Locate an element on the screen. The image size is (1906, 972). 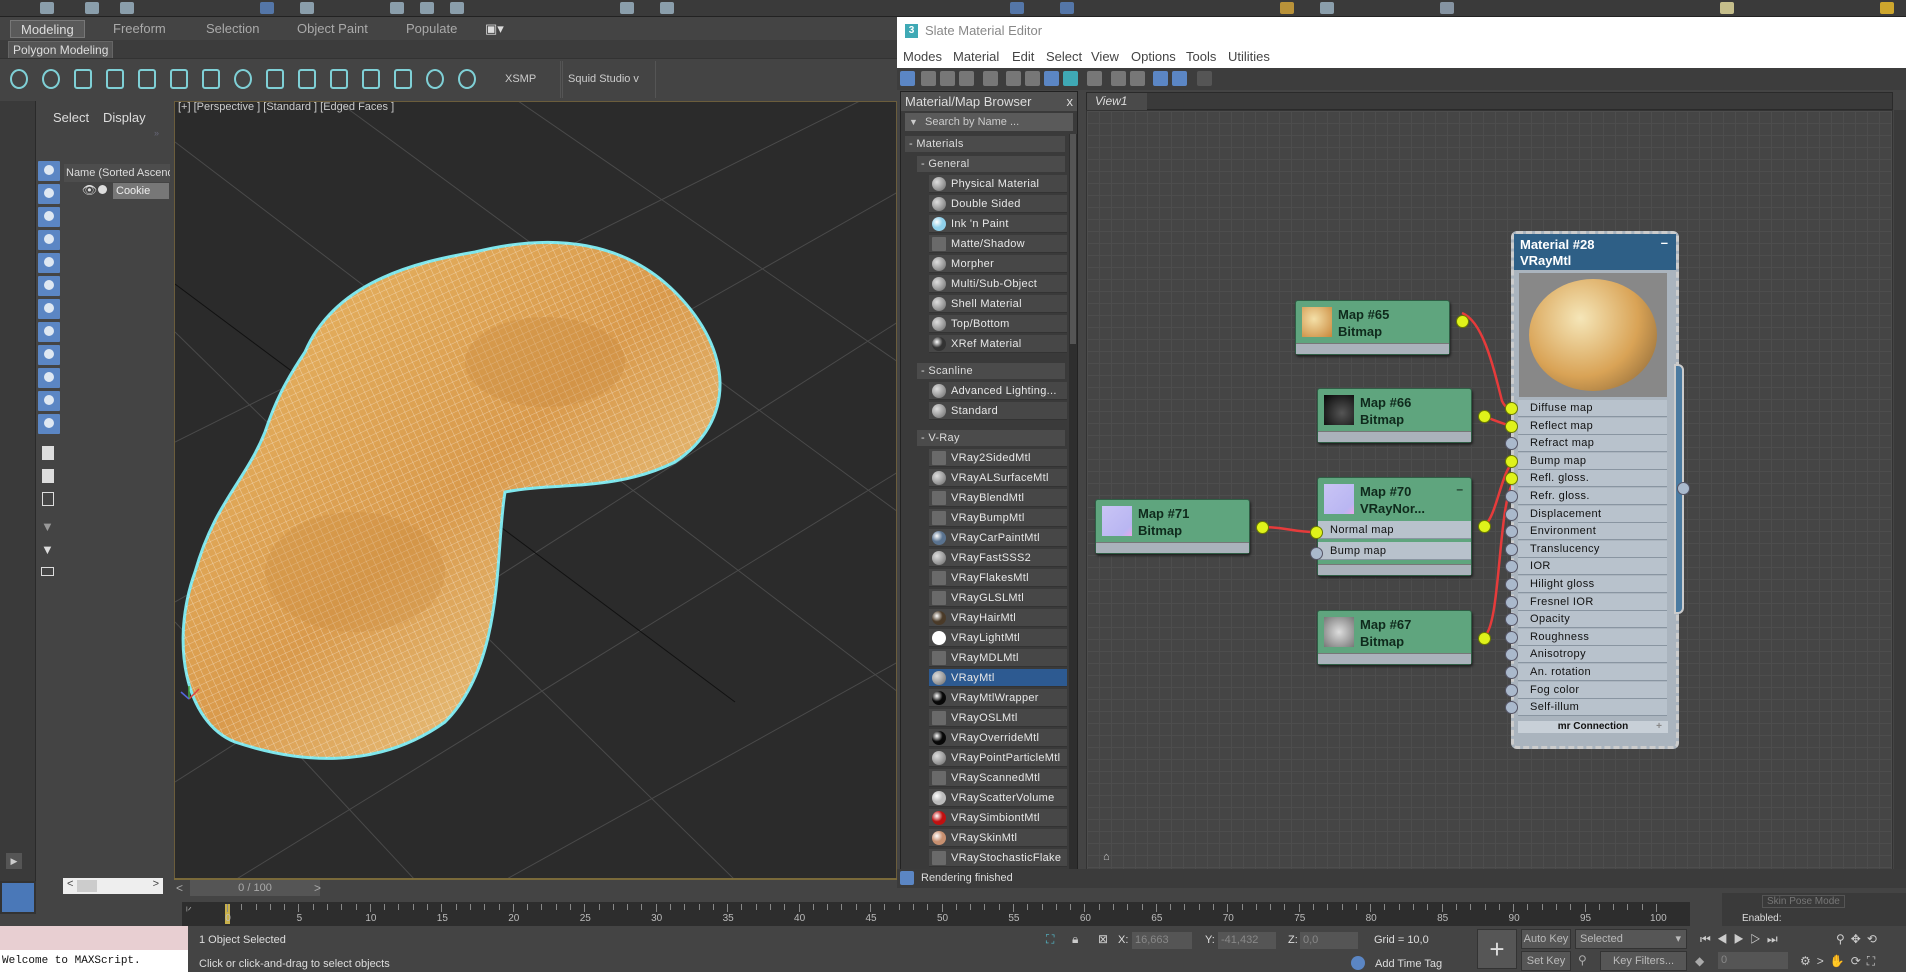
prev-frame-button: < is located at coordinates (179, 888).